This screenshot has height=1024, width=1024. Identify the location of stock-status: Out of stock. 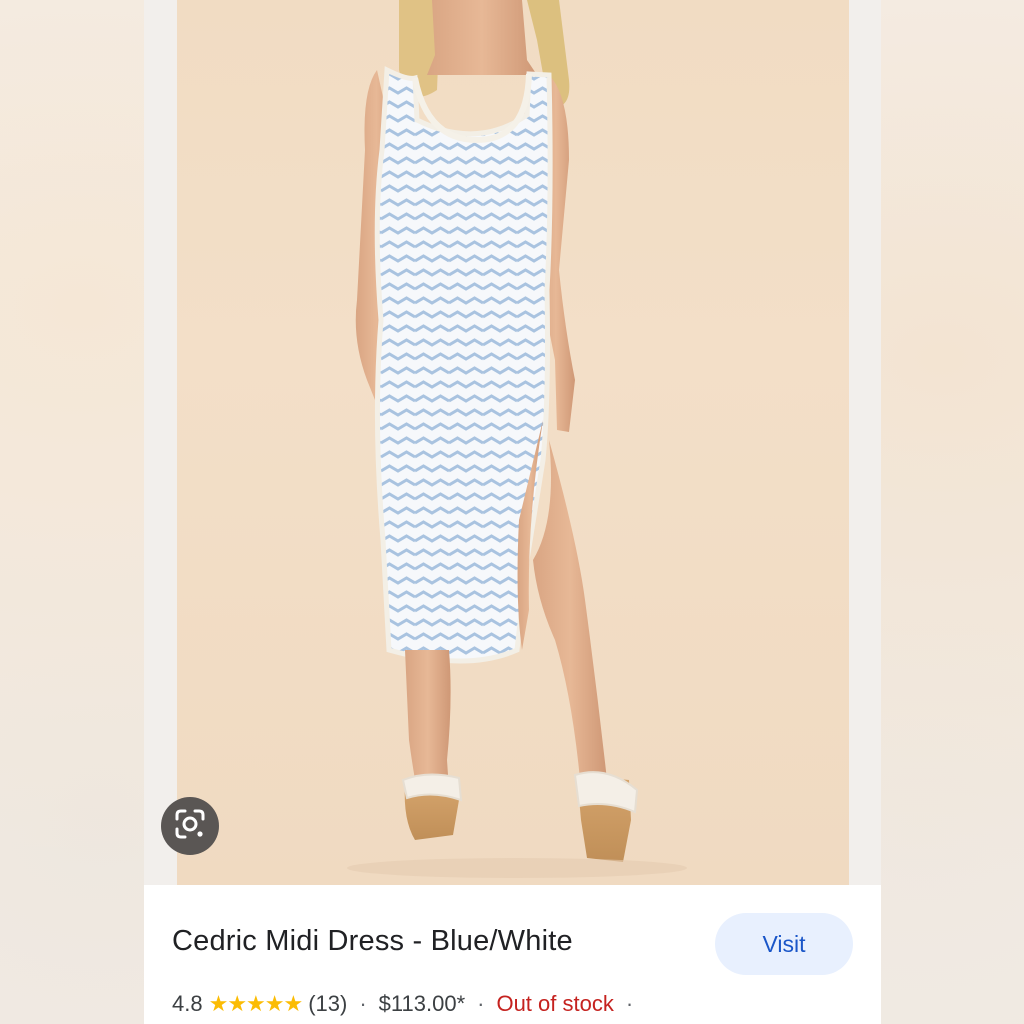
(555, 1003).